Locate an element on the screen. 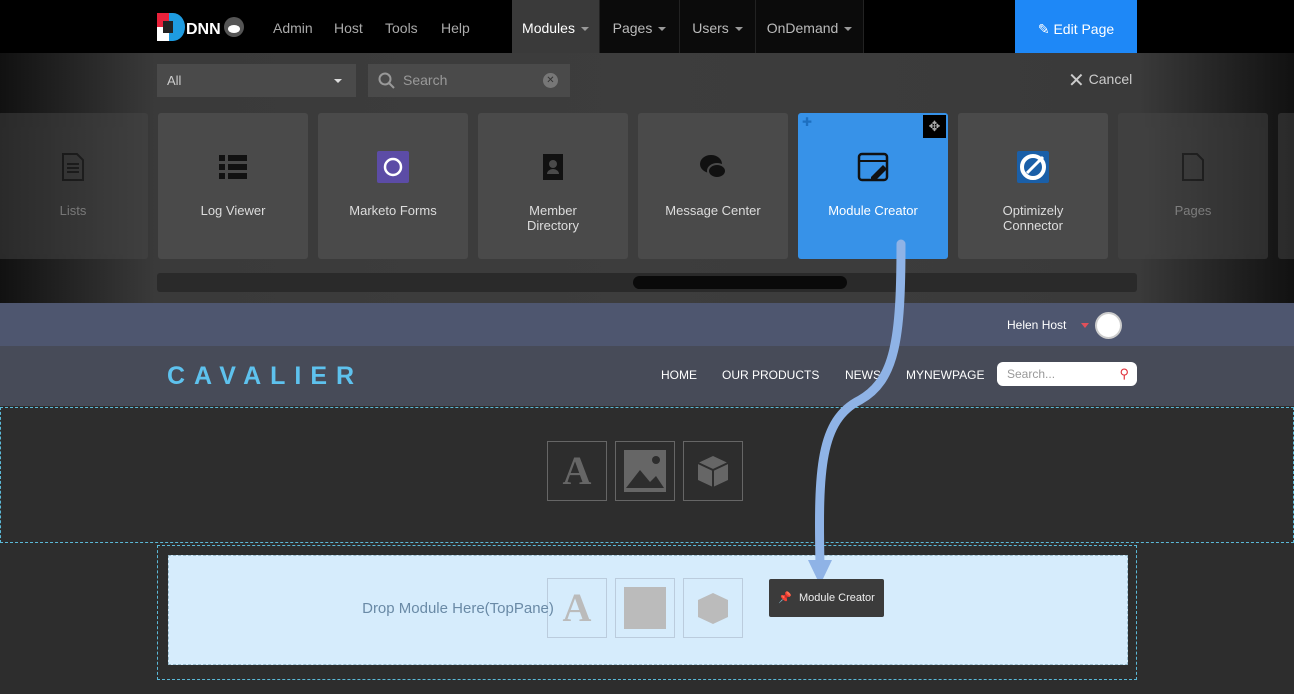 The image size is (1294, 694). drop-zone-label: Drop Module Here(TopPane) is located at coordinates (458, 608).